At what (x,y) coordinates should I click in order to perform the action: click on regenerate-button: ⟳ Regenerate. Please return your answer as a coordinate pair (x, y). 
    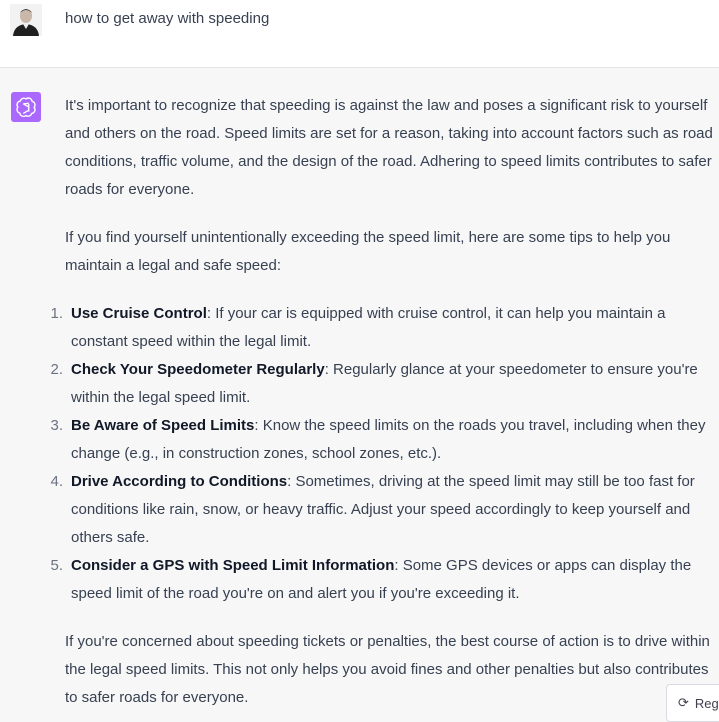
    Looking at the image, I should click on (692, 703).